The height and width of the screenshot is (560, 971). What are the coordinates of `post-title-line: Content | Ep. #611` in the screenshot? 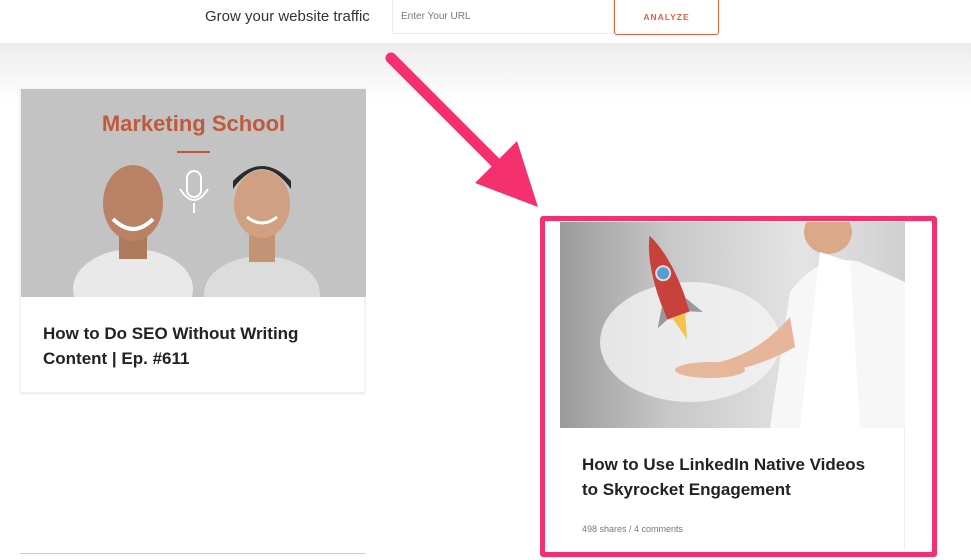 It's located at (193, 358).